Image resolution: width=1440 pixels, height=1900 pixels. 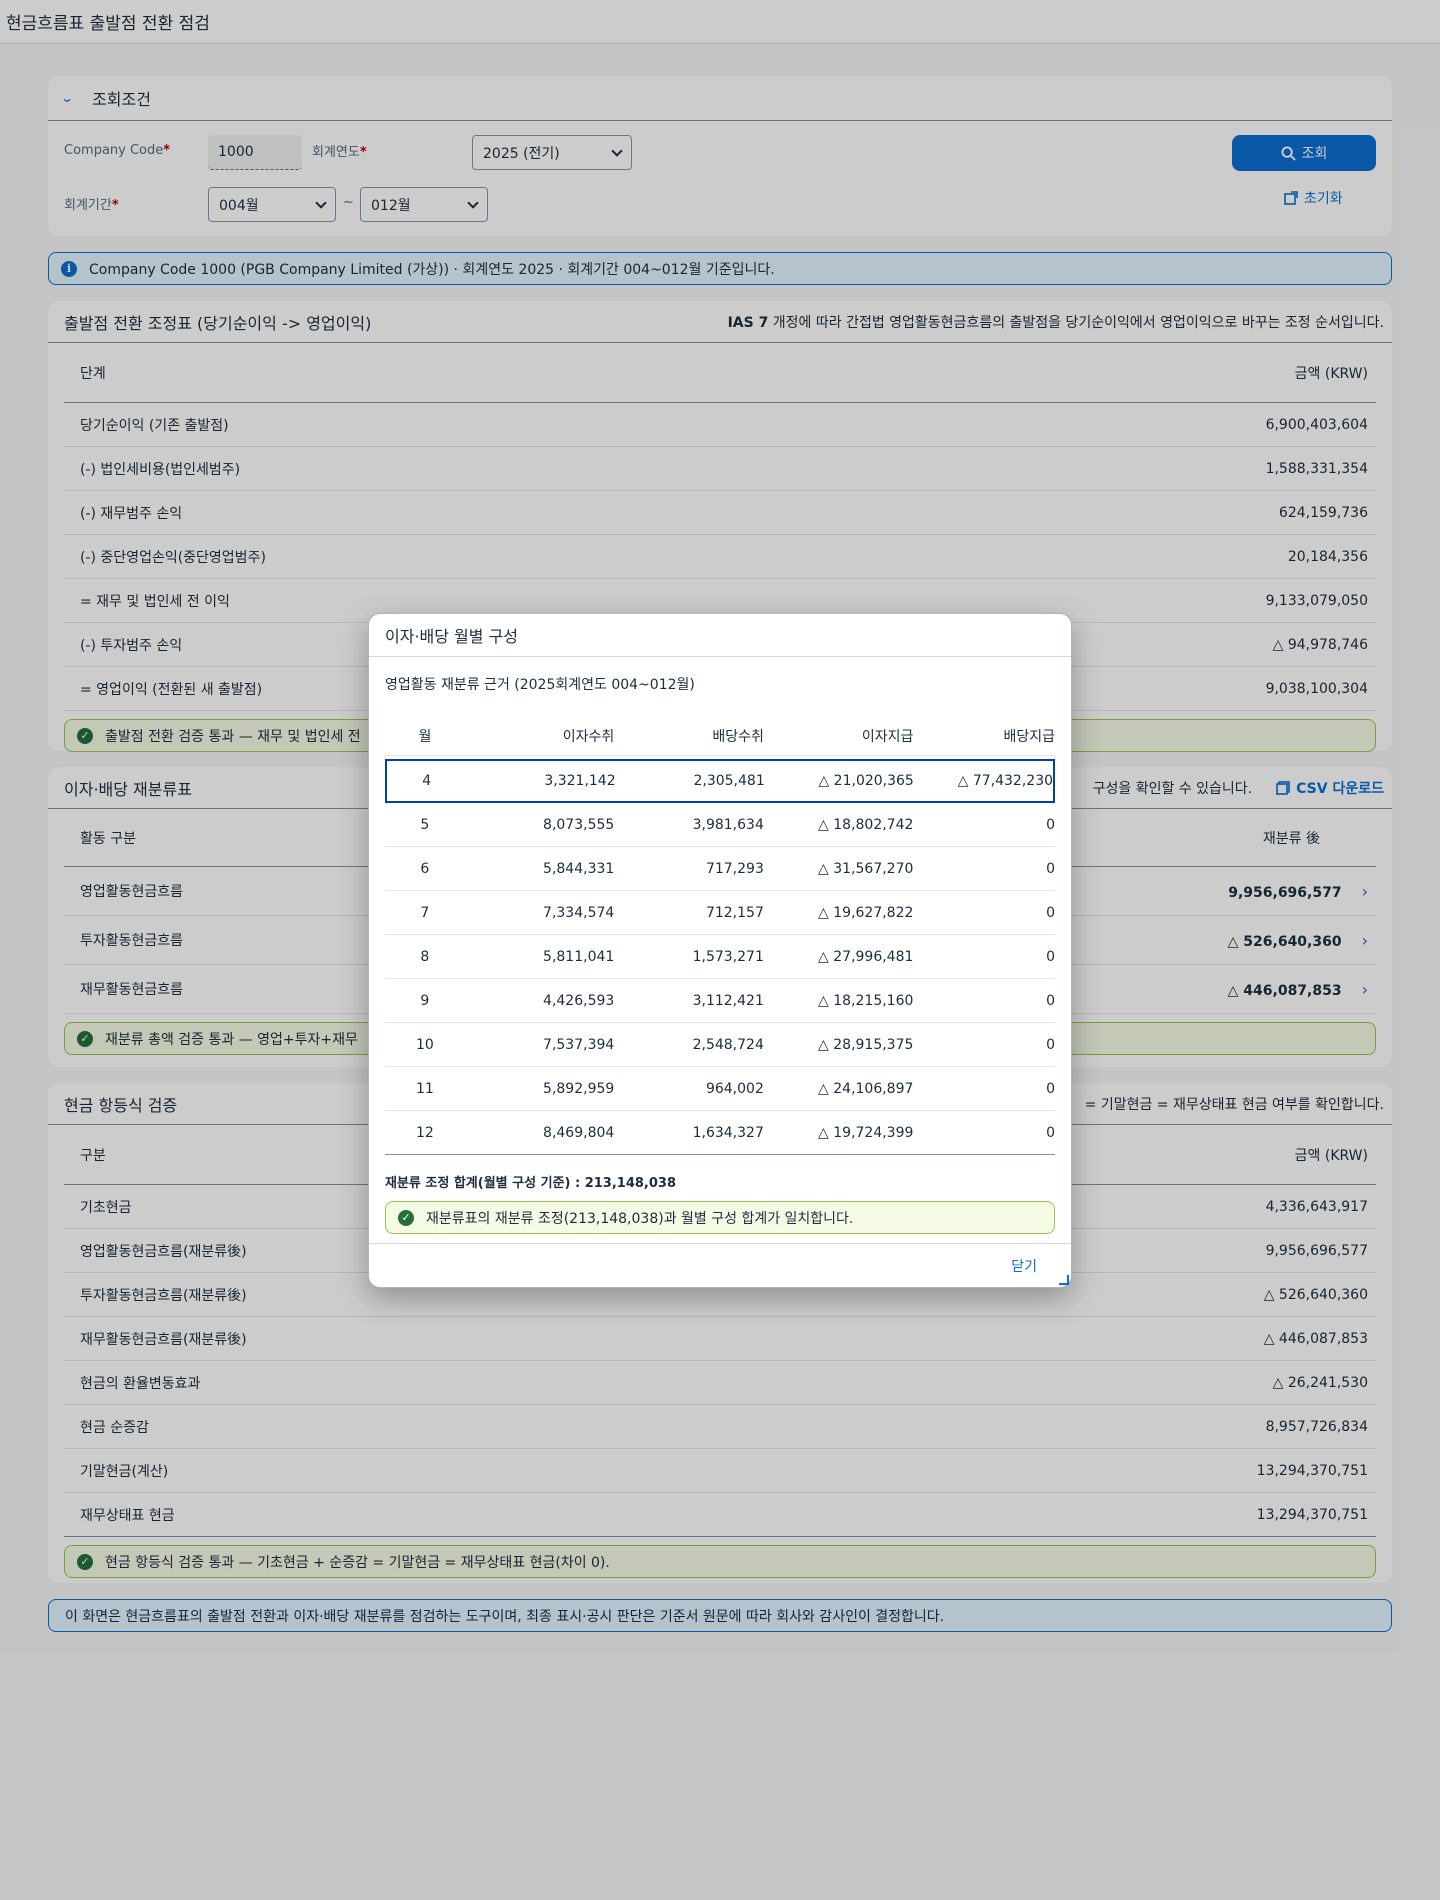 What do you see at coordinates (720, 1265) in the screenshot?
I see `dialog-footer: 닫기` at bounding box center [720, 1265].